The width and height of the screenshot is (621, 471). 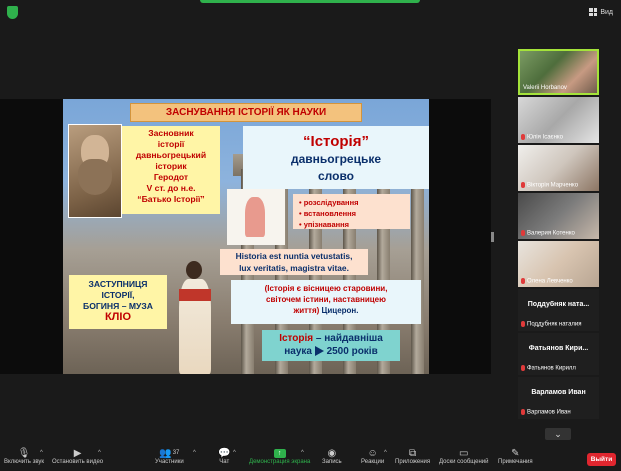 I want to click on participants-button: 👥 37 Участники, so click(x=169, y=456).